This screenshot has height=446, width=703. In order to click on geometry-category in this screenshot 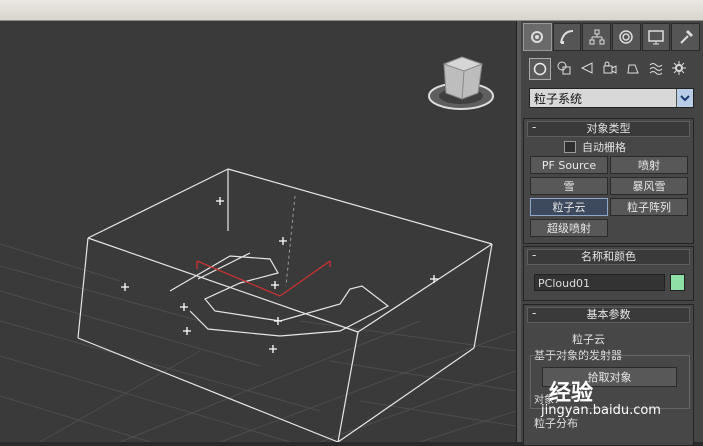, I will do `click(540, 69)`.